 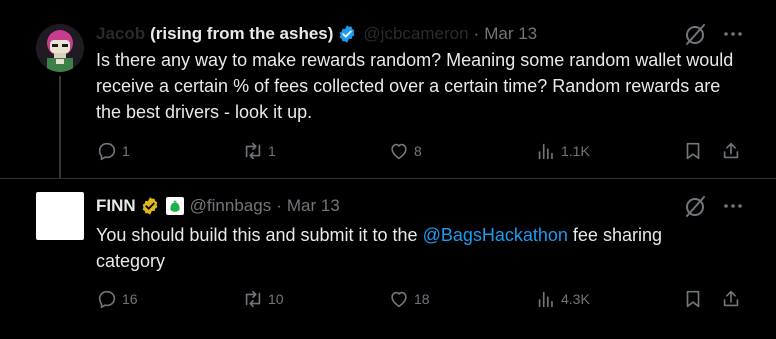 What do you see at coordinates (126, 151) in the screenshot?
I see `reply-count: 1` at bounding box center [126, 151].